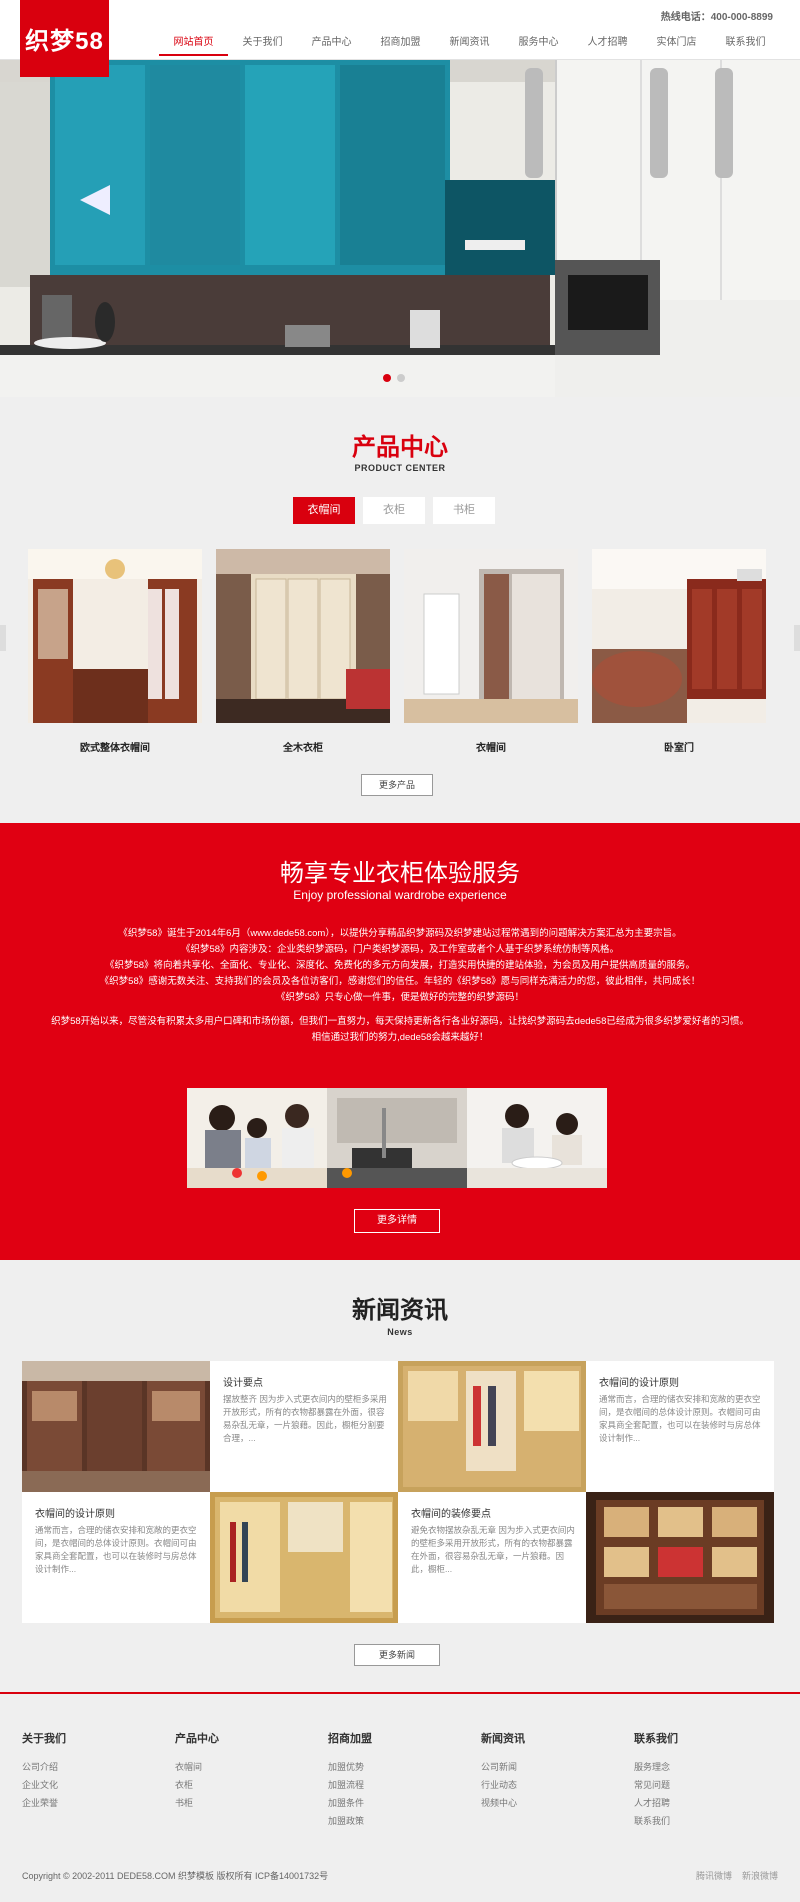  Describe the element at coordinates (656, 1803) in the screenshot. I see `footer-link: 人才招聘` at that location.